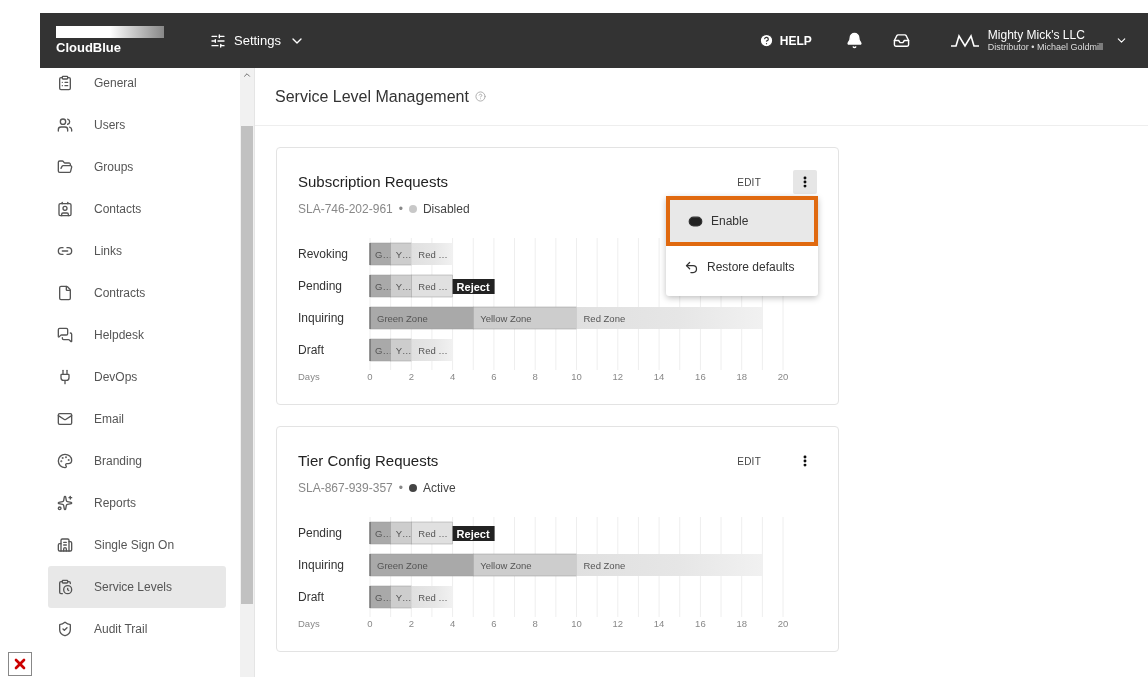  I want to click on menu-item: Restore defaults, so click(742, 267).